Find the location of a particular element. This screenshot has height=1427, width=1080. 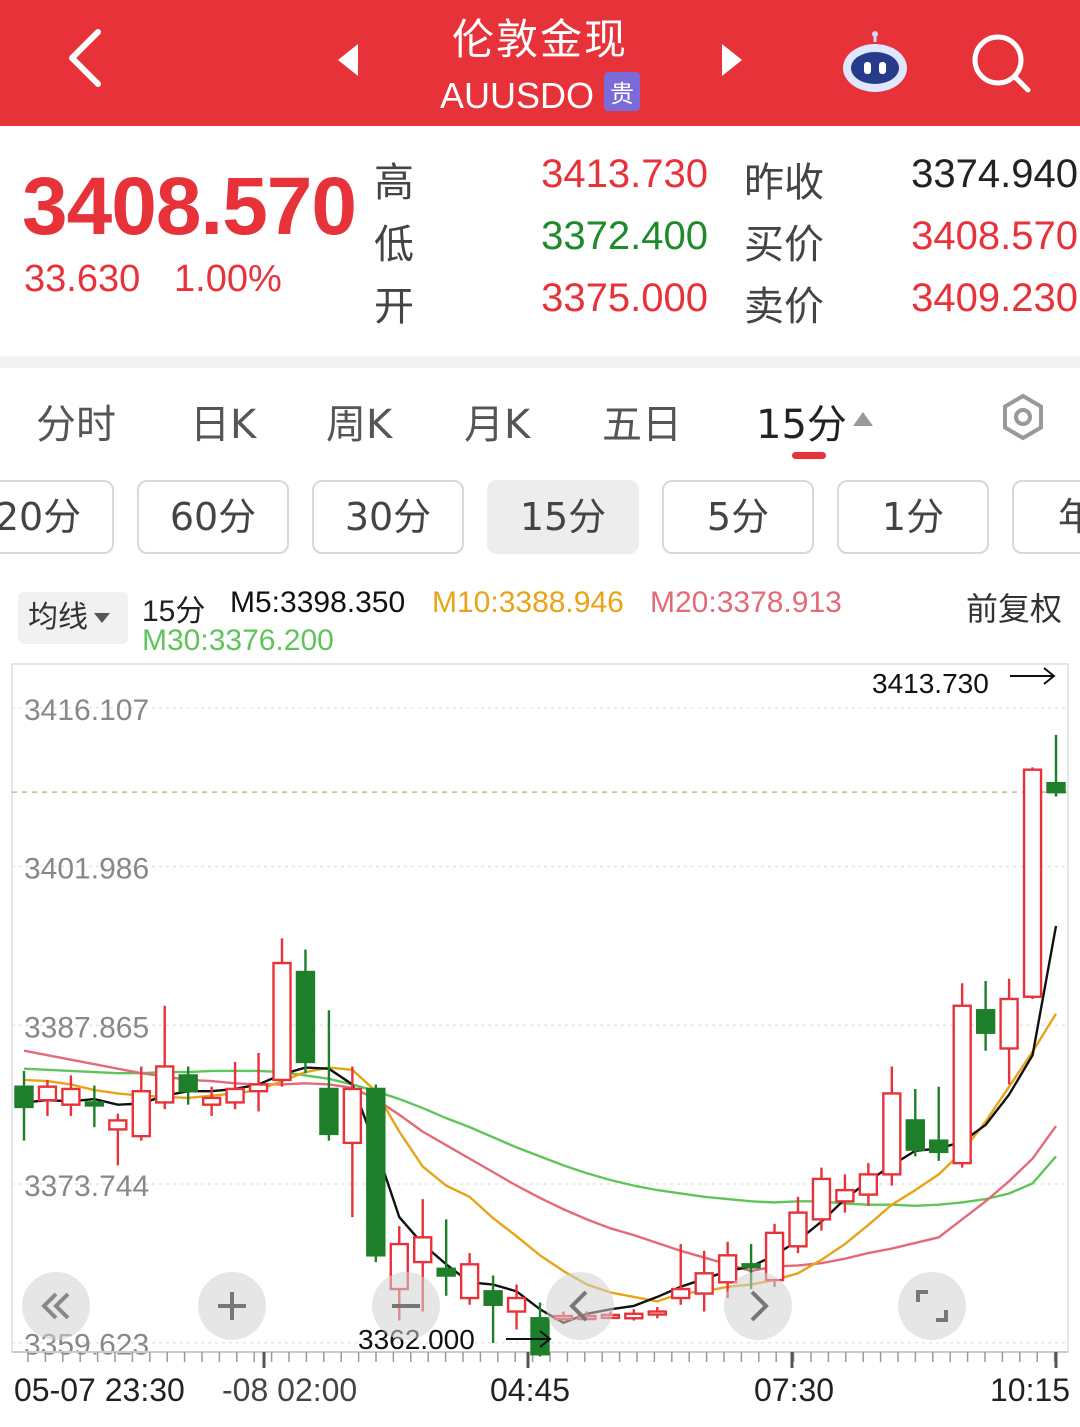

low-label: 低 is located at coordinates (394, 245).